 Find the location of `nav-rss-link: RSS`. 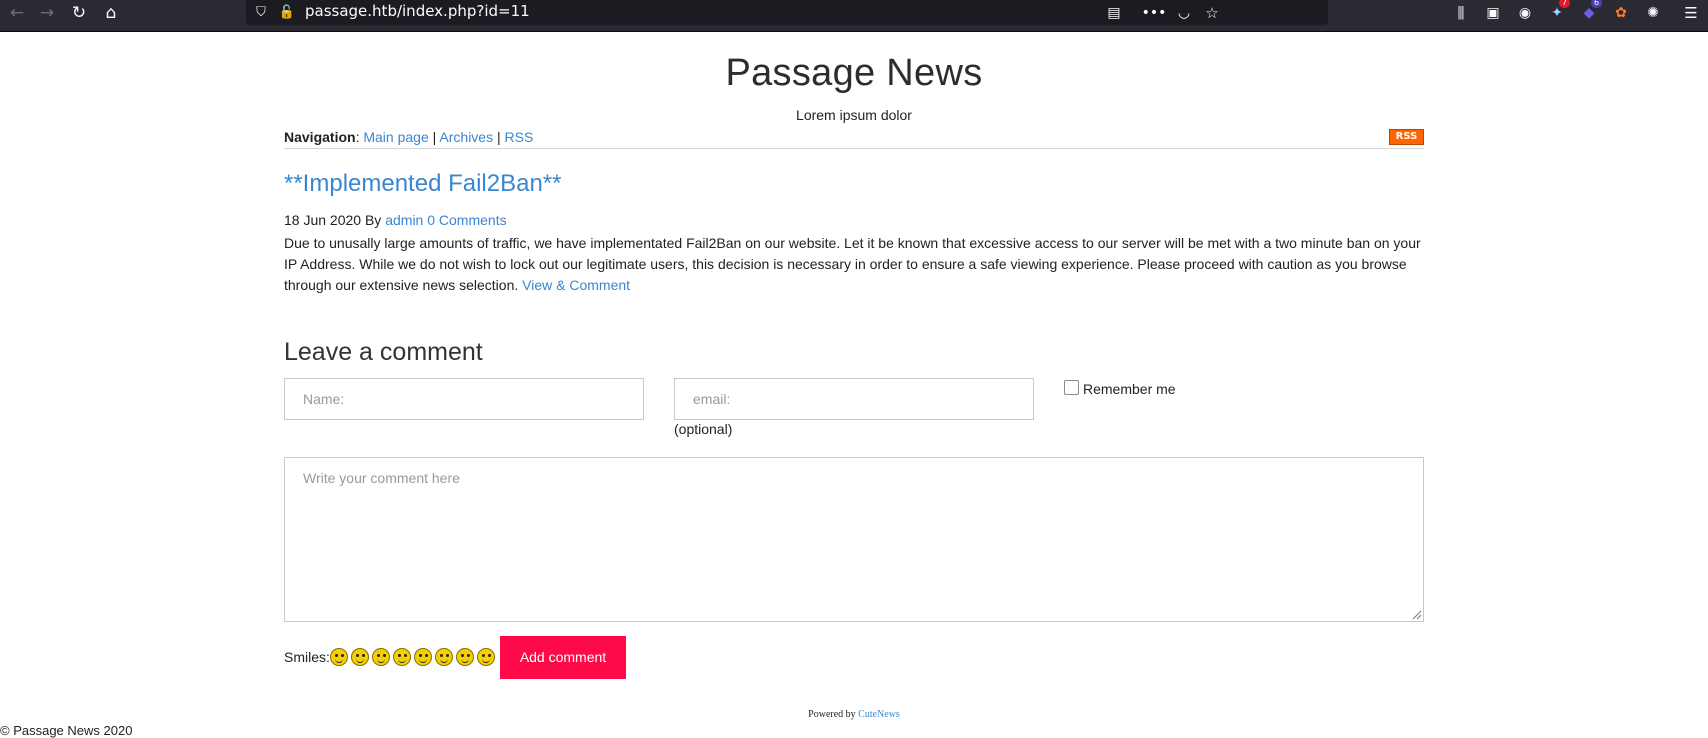

nav-rss-link: RSS is located at coordinates (519, 137).